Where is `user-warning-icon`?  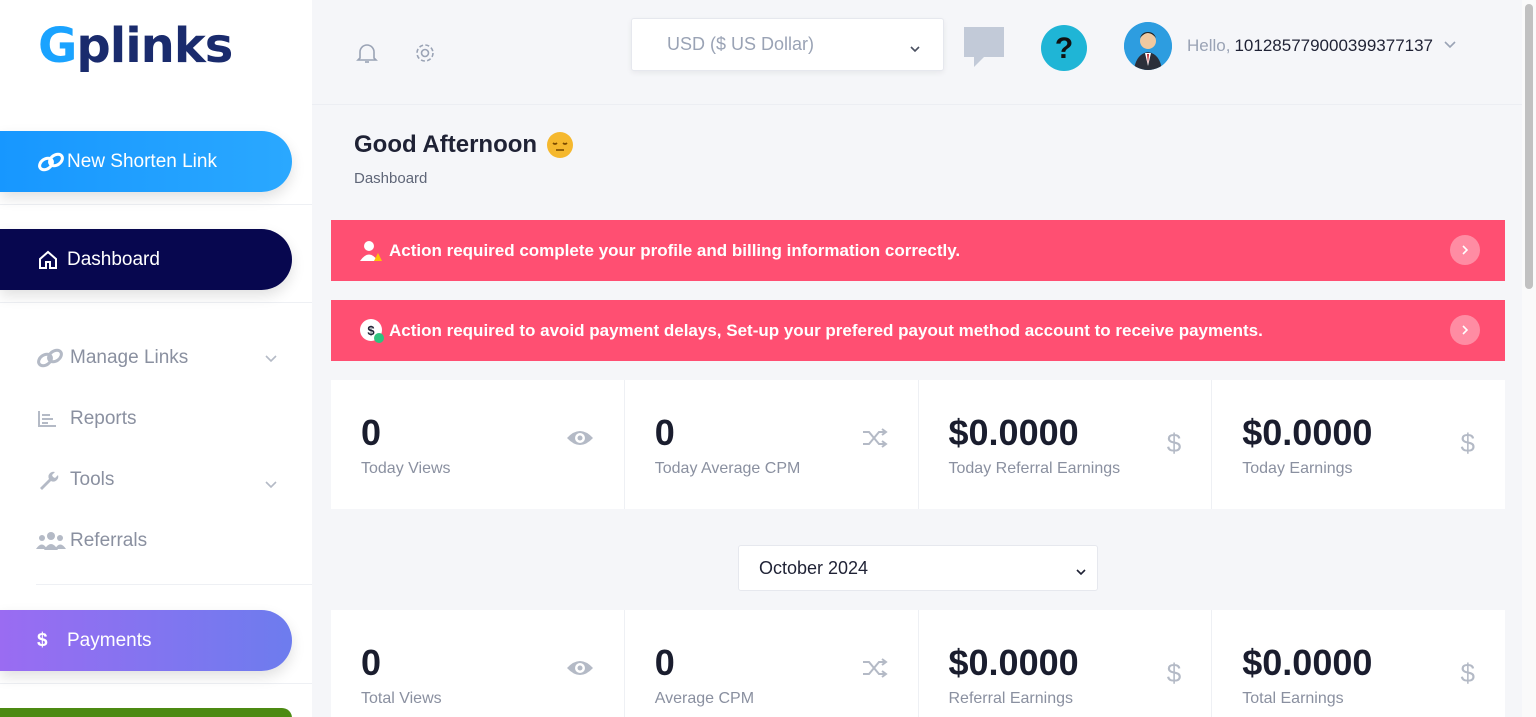
user-warning-icon is located at coordinates (374, 251).